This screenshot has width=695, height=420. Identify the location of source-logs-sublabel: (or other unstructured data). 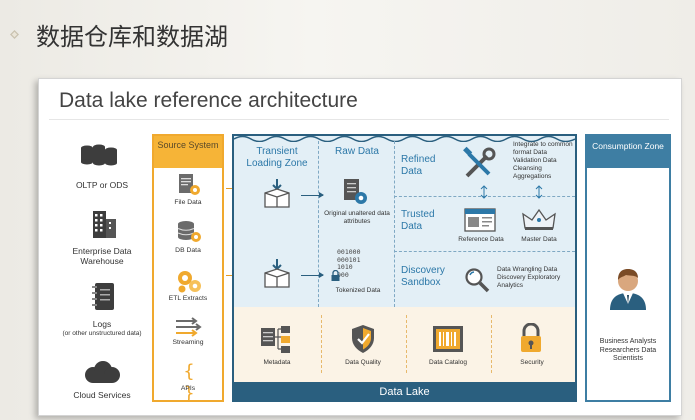
(102, 333).